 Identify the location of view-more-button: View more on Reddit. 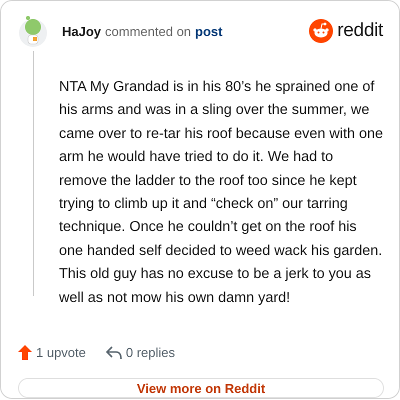
(201, 388).